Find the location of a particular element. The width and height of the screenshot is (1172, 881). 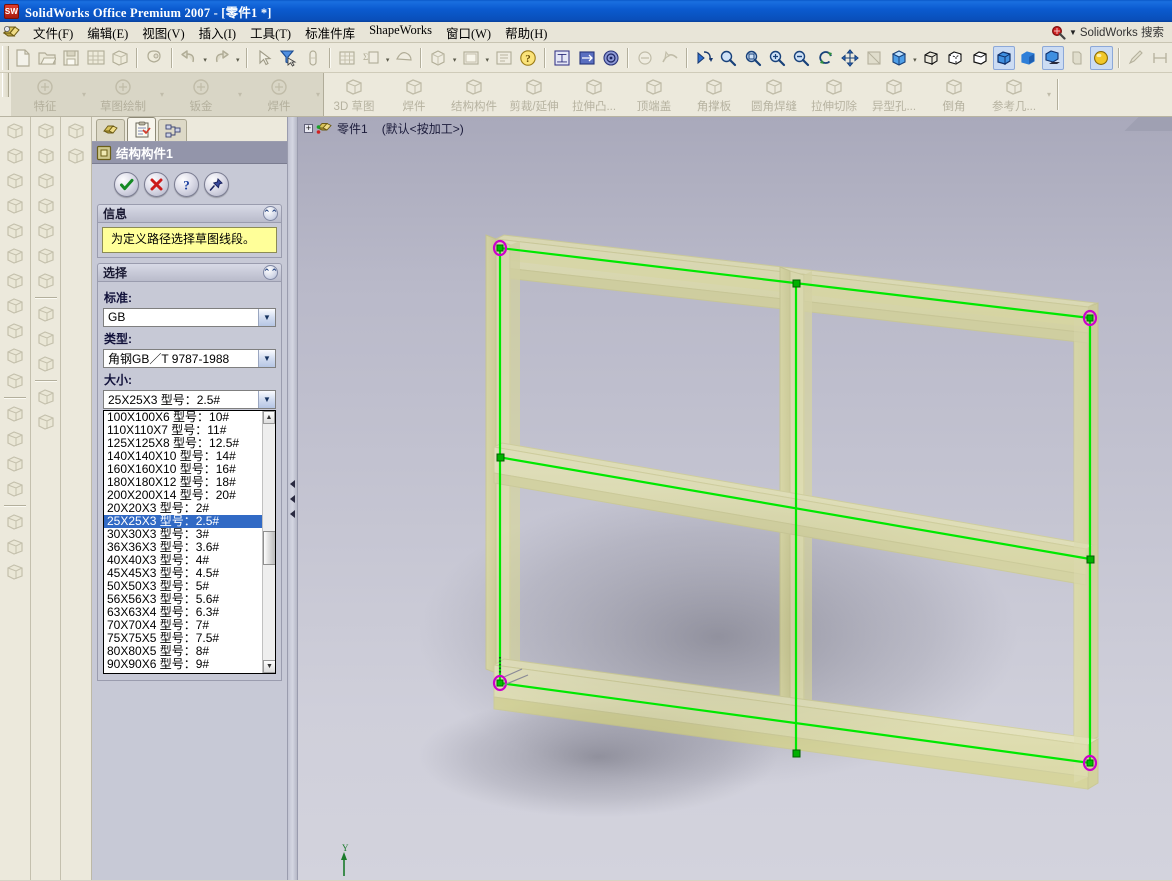

scroll-down-arrow-icon: ▼ is located at coordinates (269, 666).